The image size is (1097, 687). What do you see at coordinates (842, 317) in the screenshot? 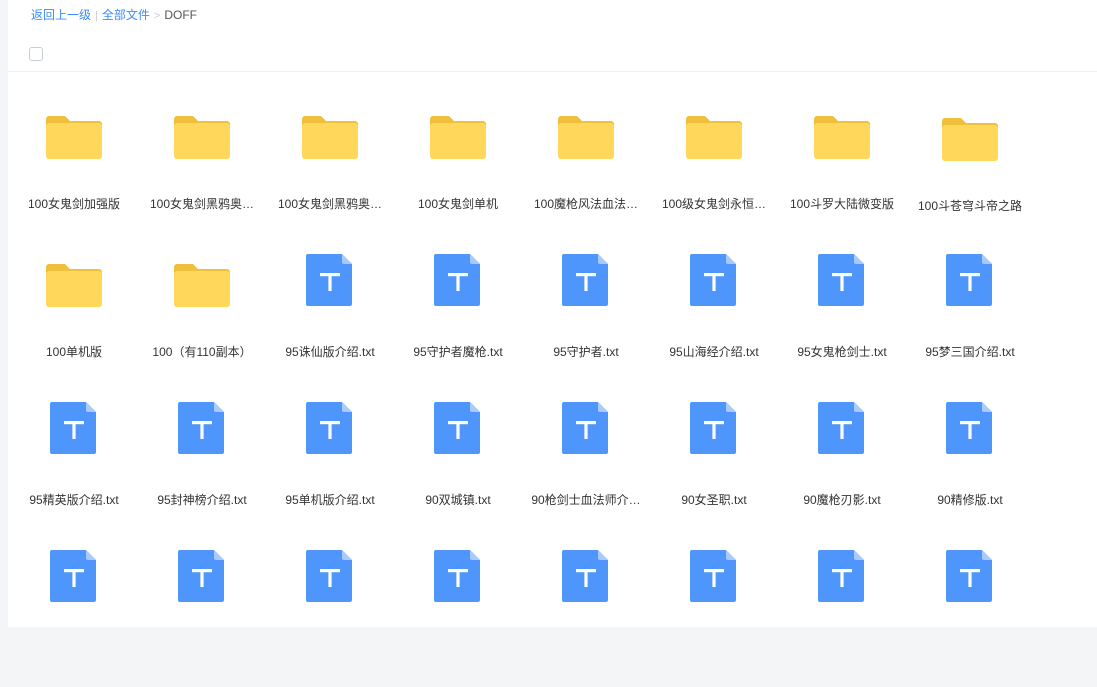
I see `file-item: 95女鬼枪剑士.txt` at bounding box center [842, 317].